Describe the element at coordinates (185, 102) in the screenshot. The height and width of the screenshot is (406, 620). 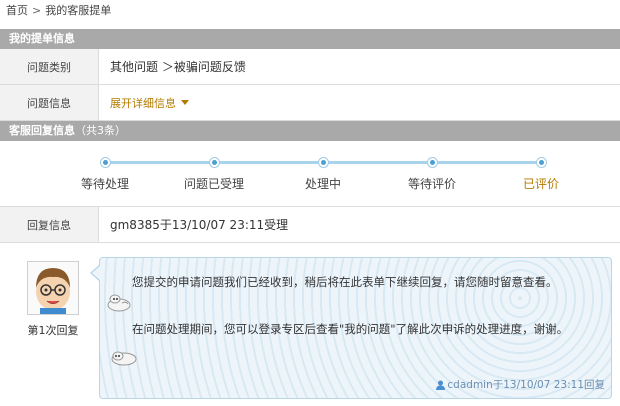
I see `caret-down-icon` at that location.